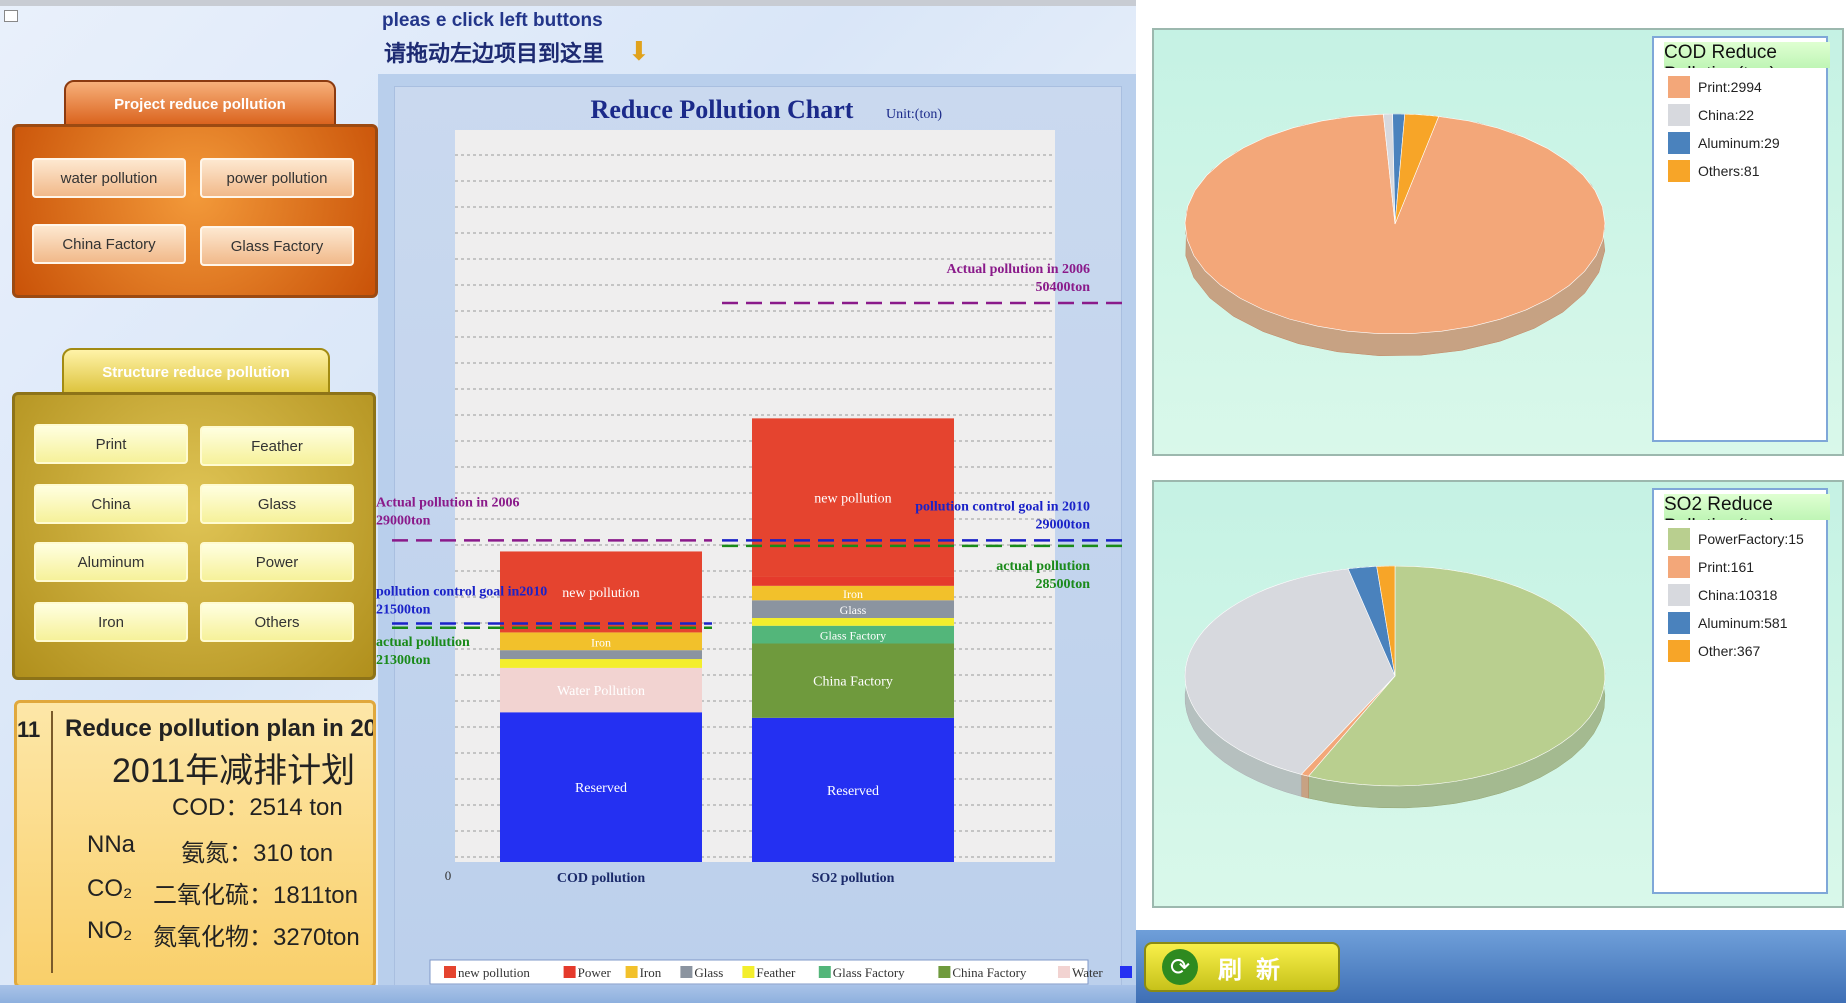 The height and width of the screenshot is (1003, 1846). I want to click on cod-legend-label: Aluminum:29, so click(1739, 143).